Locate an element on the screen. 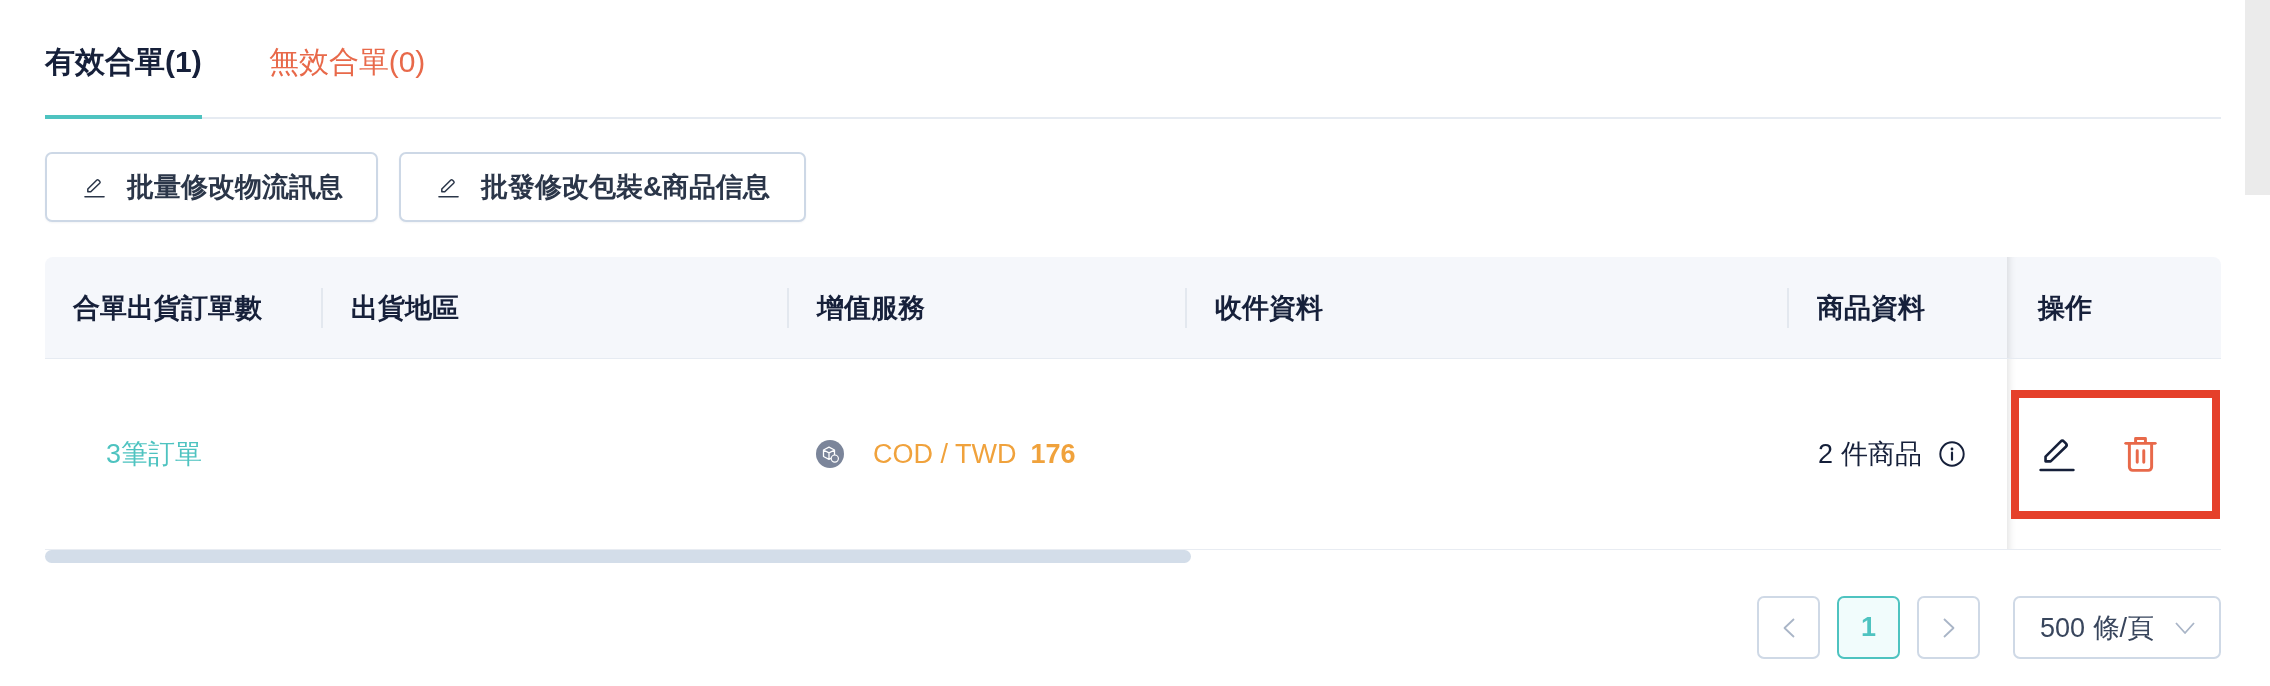  column-header: 操作 is located at coordinates (2114, 307).